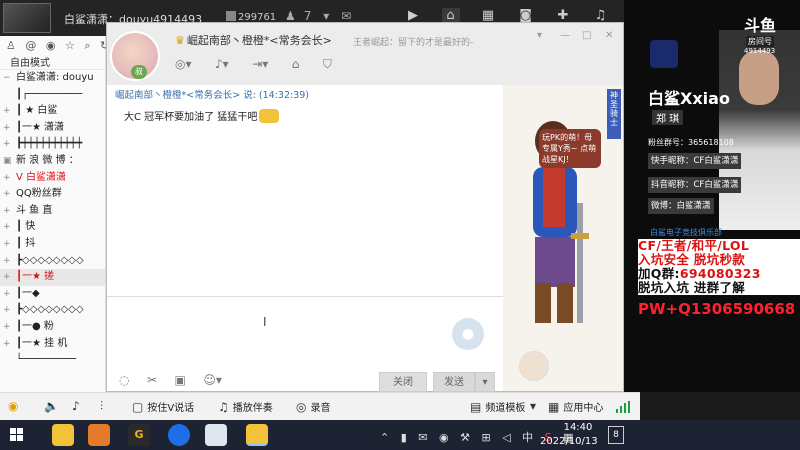 The image size is (800, 450). Describe the element at coordinates (497, 406) in the screenshot. I see `channel-template: ▤ 频道模板` at that location.